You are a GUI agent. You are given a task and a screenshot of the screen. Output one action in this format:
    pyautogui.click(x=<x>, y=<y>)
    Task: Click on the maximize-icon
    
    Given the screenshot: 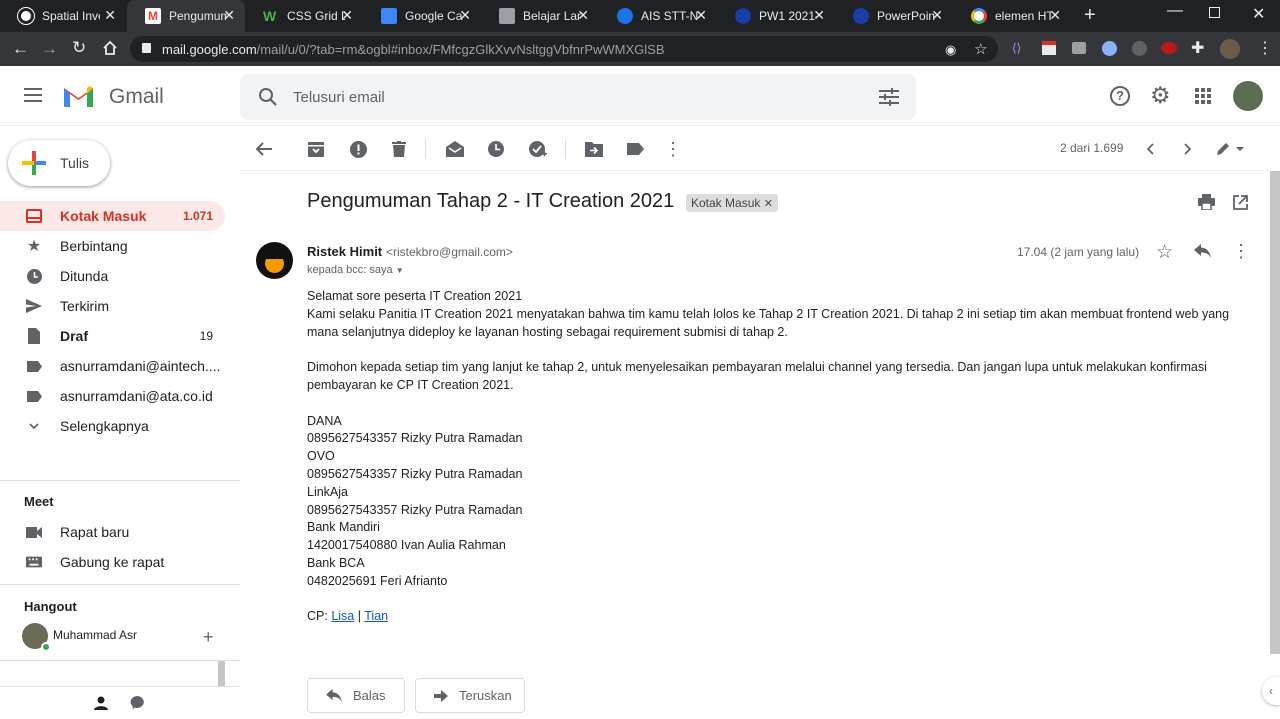 What is the action you would take?
    pyautogui.click(x=1214, y=12)
    